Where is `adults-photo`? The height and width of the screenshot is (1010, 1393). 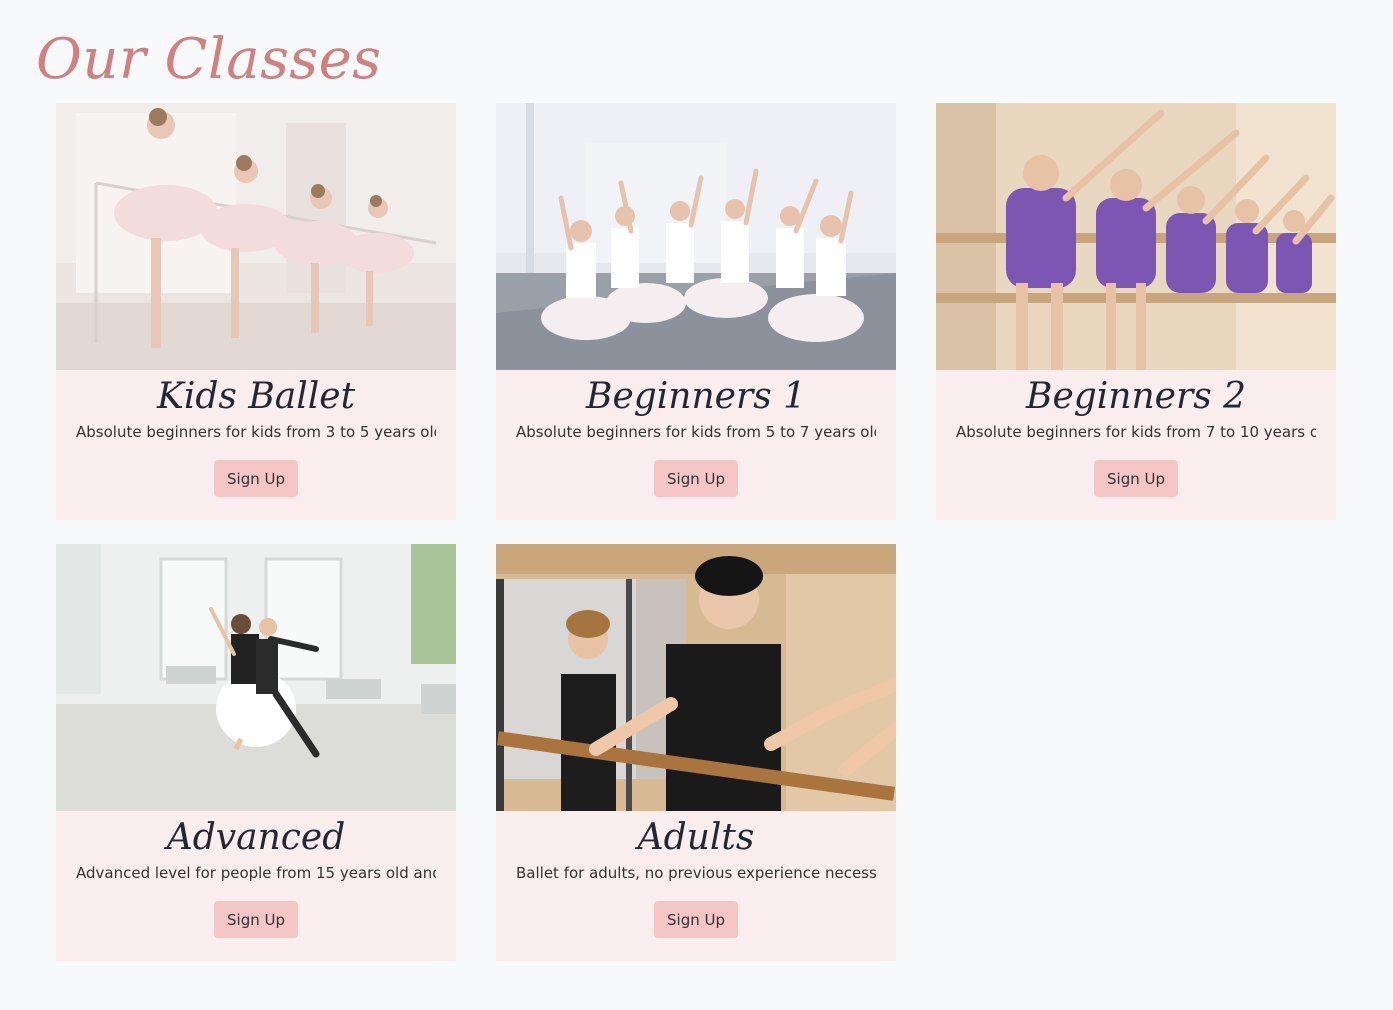
adults-photo is located at coordinates (696, 677).